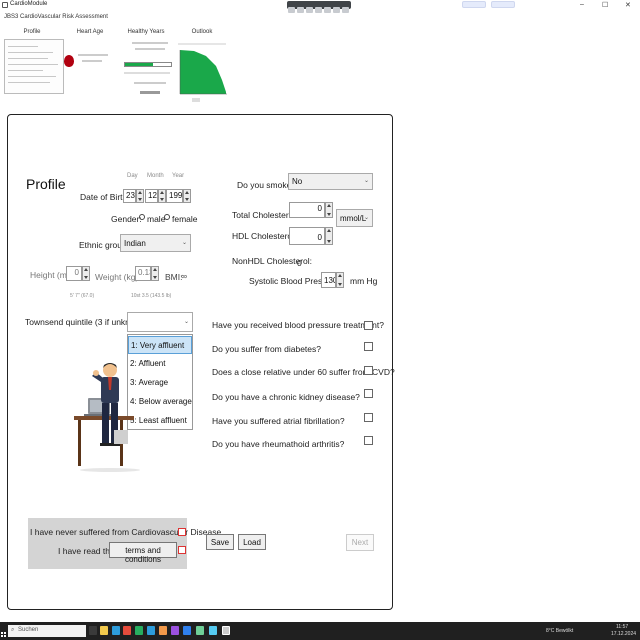 The image size is (640, 640). What do you see at coordinates (368, 346) in the screenshot?
I see `question-diabetes-checkbox` at bounding box center [368, 346].